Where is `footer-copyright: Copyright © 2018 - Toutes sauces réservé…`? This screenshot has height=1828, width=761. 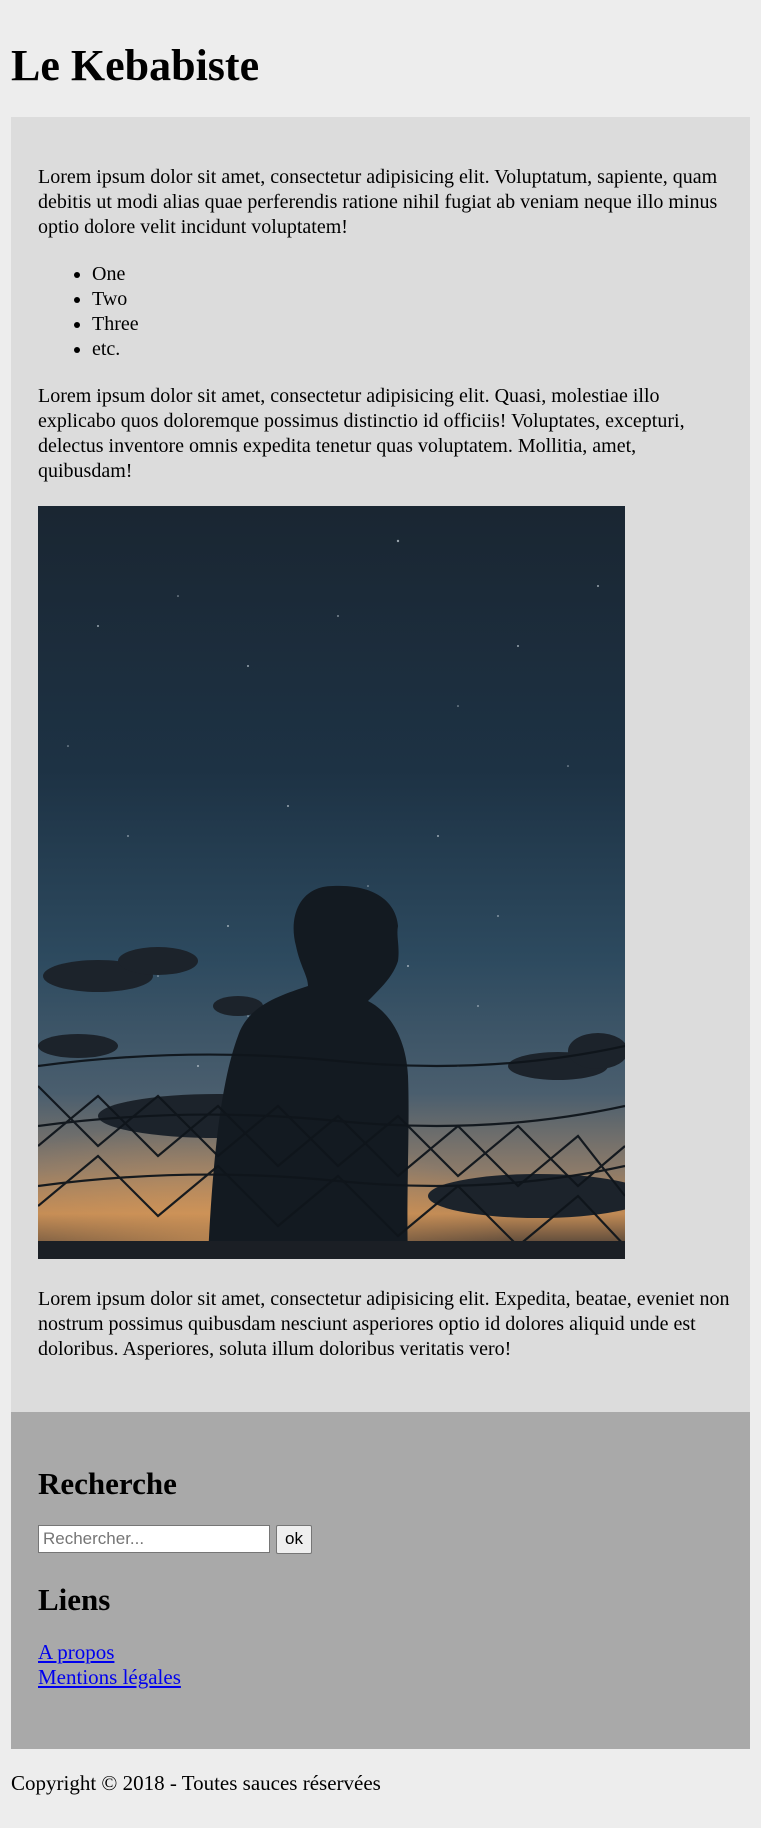 footer-copyright: Copyright © 2018 - Toutes sauces réservé… is located at coordinates (196, 1783).